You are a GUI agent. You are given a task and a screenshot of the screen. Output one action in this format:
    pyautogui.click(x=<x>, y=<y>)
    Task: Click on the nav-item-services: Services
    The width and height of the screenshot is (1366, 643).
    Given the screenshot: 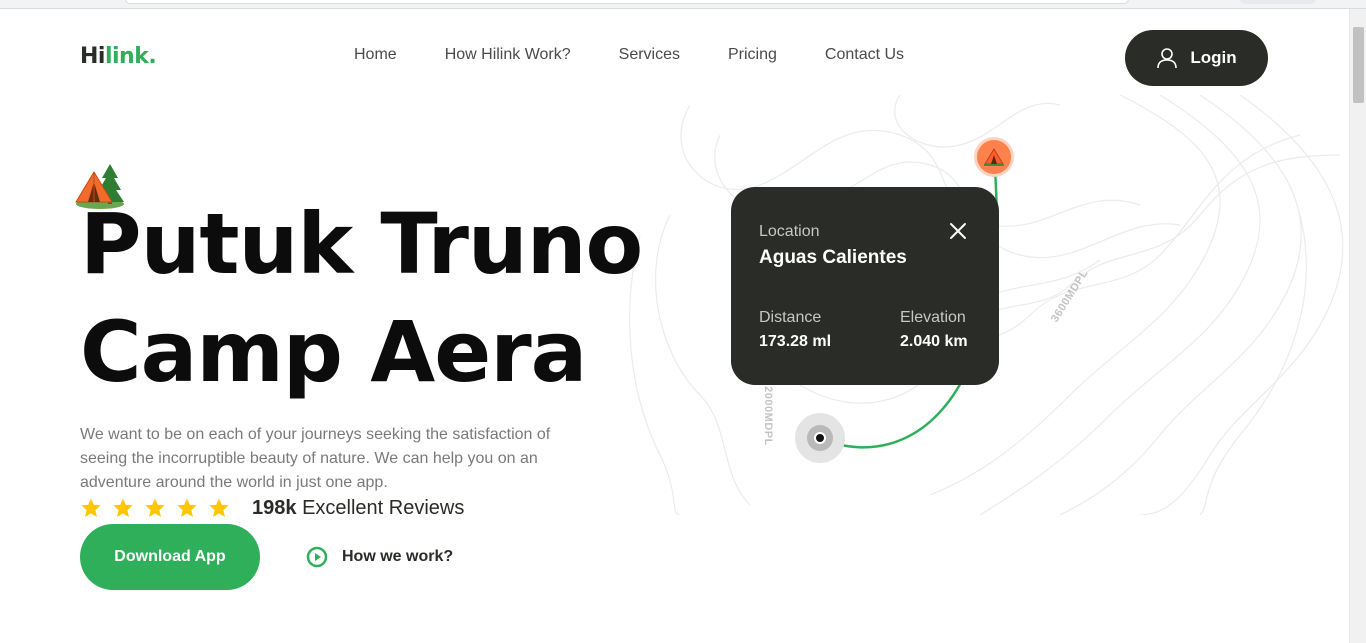 What is the action you would take?
    pyautogui.click(x=649, y=56)
    